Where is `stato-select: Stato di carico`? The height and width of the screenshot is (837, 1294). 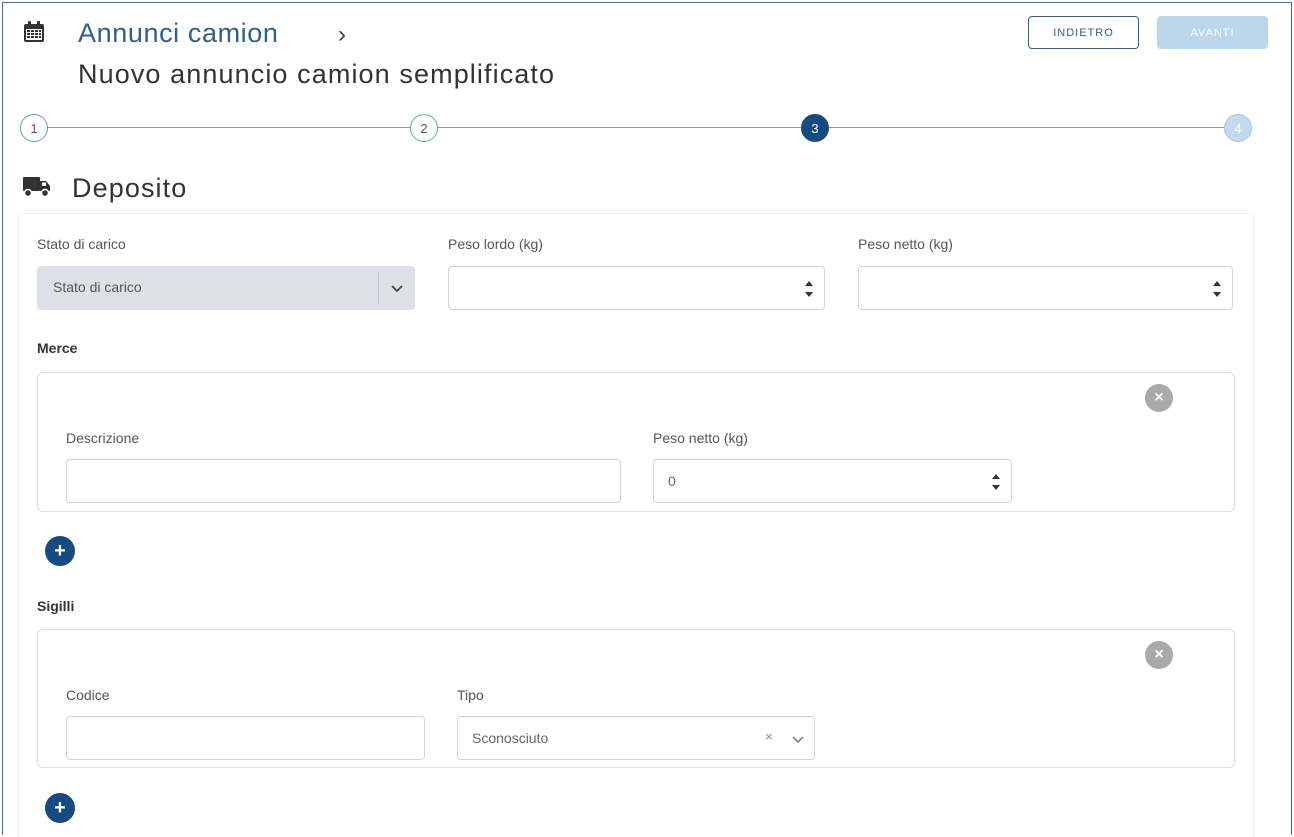
stato-select: Stato di carico is located at coordinates (226, 288).